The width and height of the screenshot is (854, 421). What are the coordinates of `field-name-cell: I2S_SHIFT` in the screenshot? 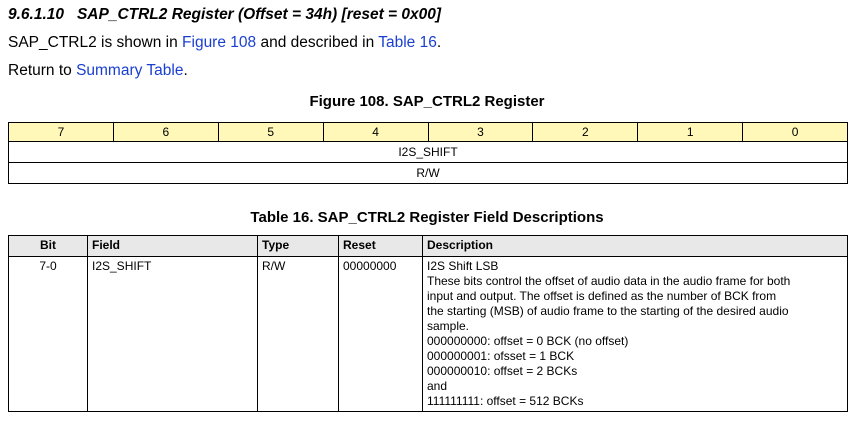 It's located at (428, 152).